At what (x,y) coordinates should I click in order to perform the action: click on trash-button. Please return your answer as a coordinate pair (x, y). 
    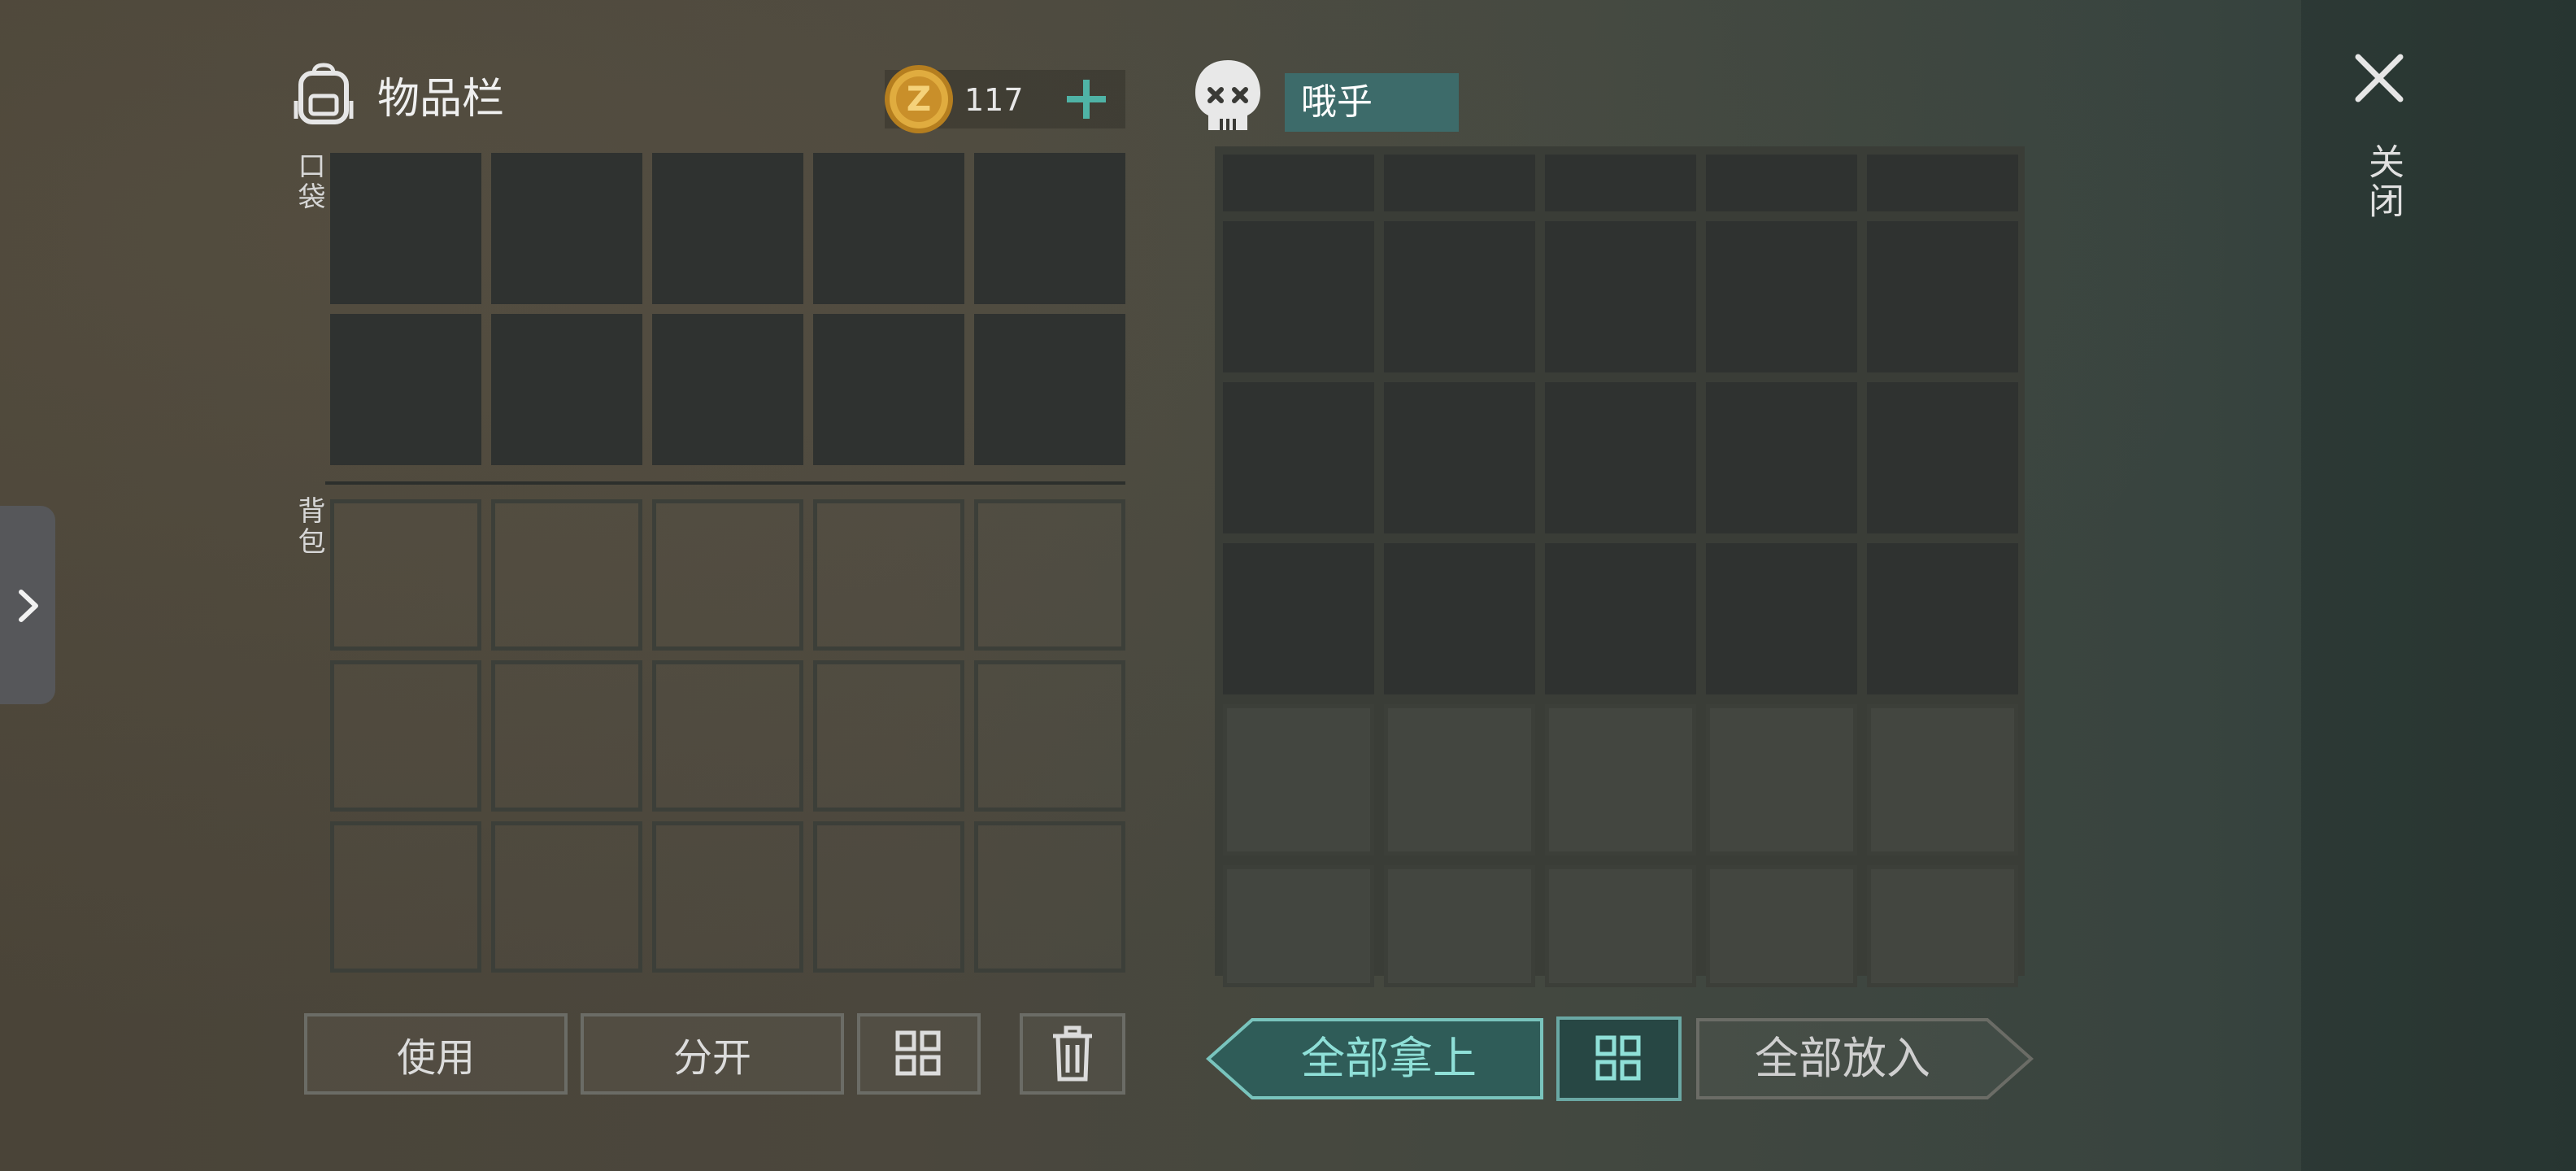
    Looking at the image, I should click on (1073, 1054).